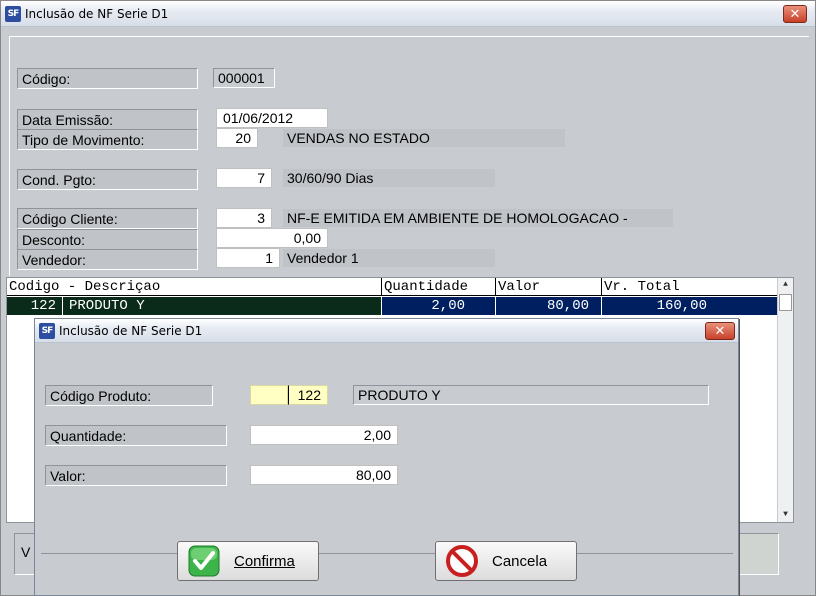 The height and width of the screenshot is (596, 816). What do you see at coordinates (35, 306) in the screenshot?
I see `grid-cell-codigo: 122` at bounding box center [35, 306].